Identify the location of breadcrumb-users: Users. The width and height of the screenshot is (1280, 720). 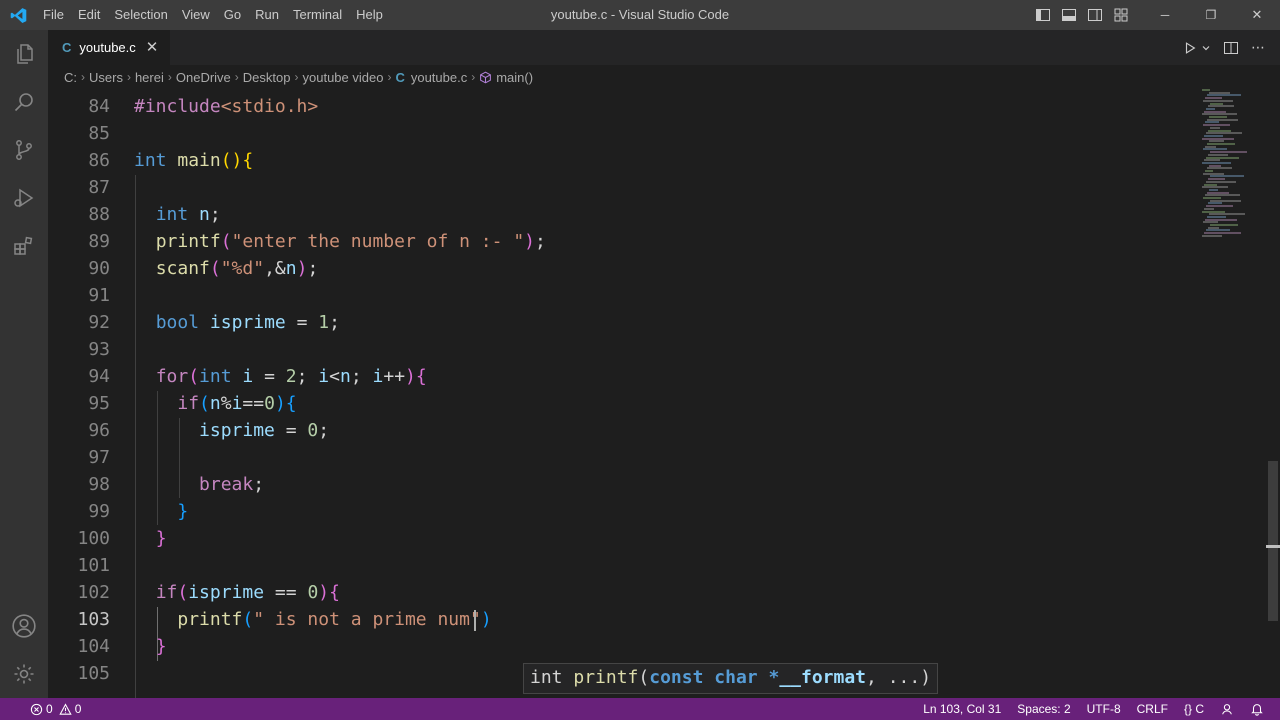
(106, 77).